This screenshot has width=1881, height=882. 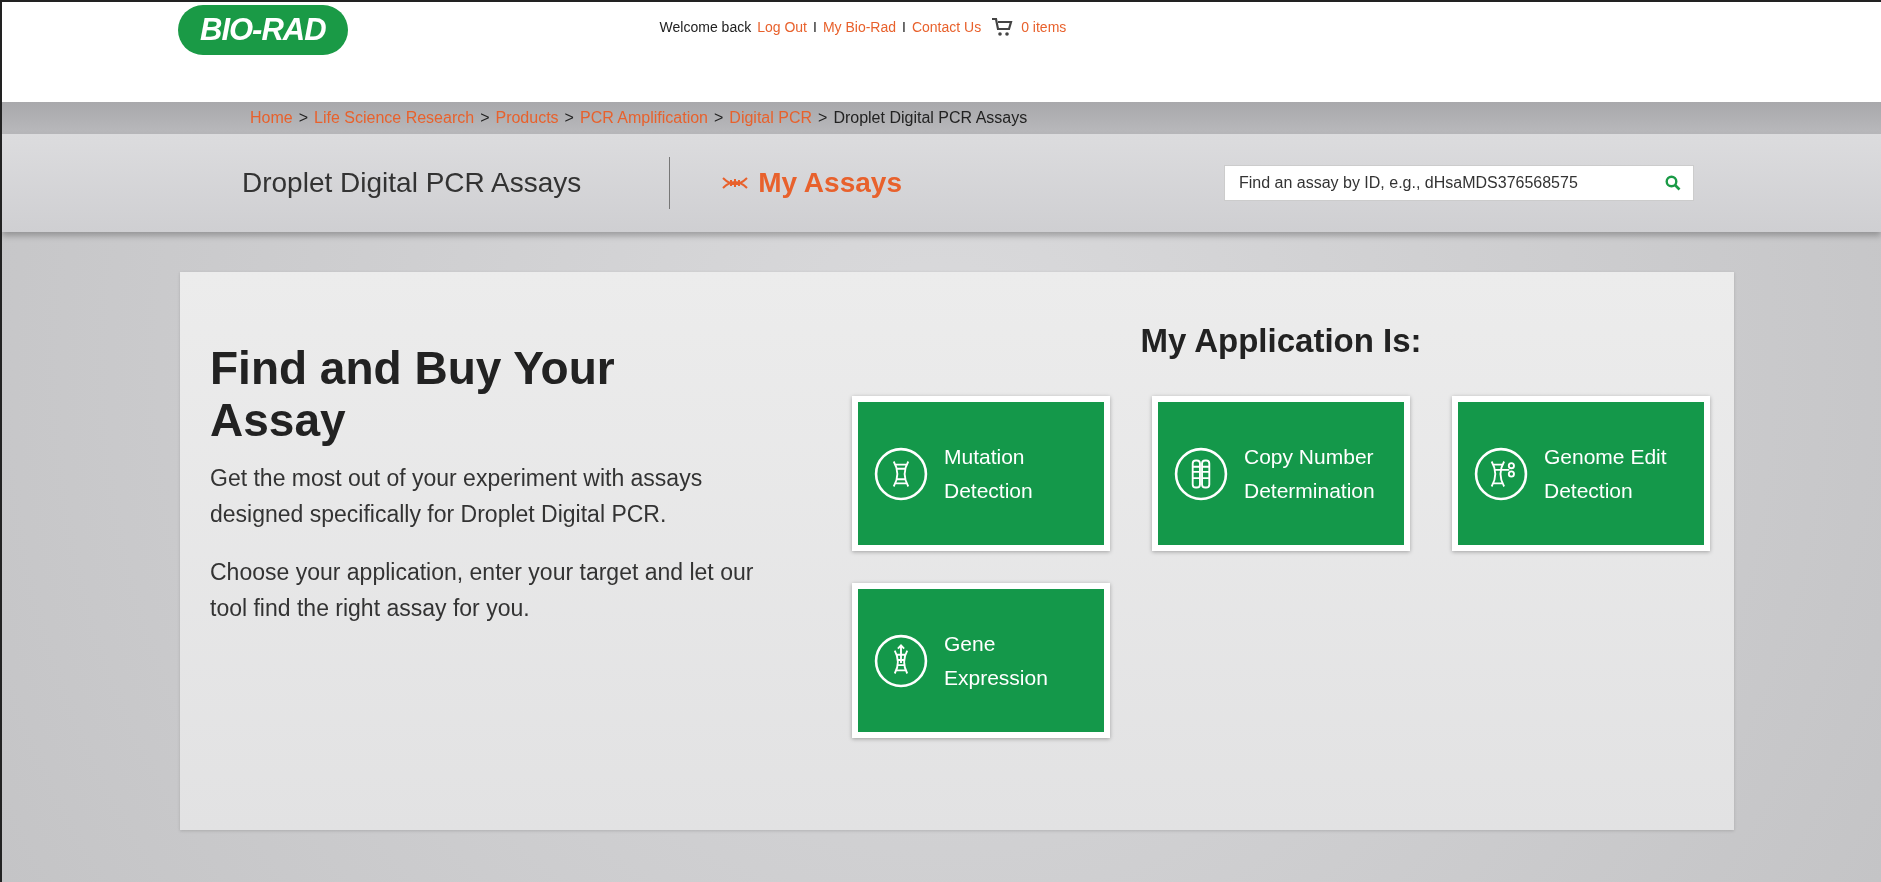 I want to click on application-tile: Mutation Detection, so click(x=981, y=473).